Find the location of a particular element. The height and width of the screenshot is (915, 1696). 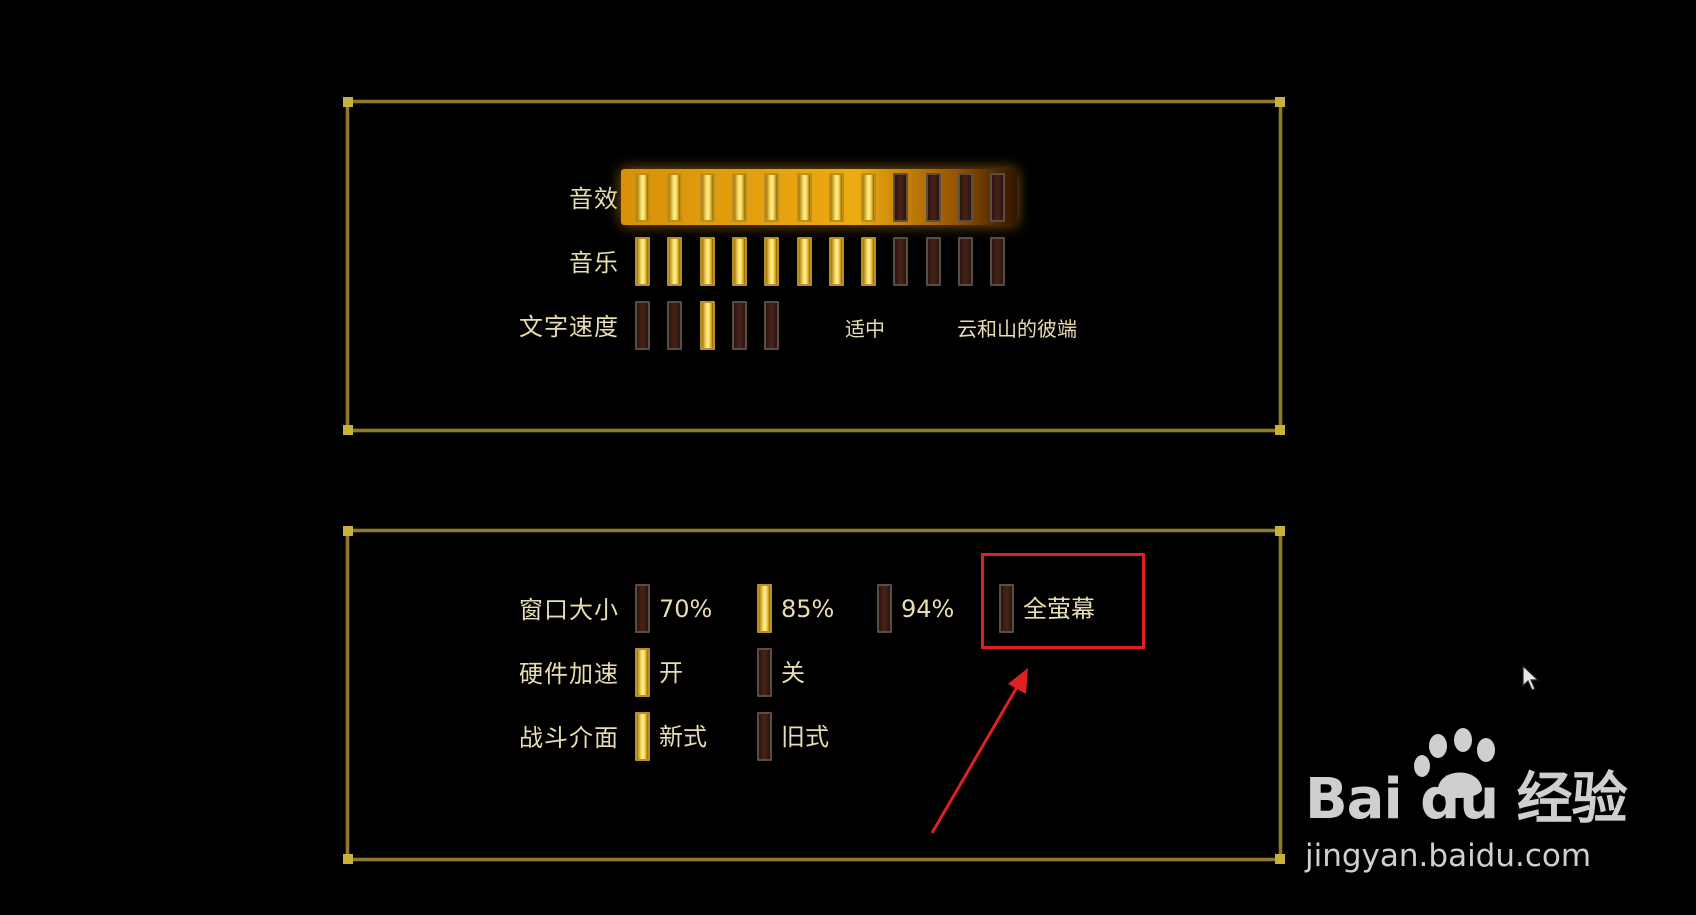

battle-ui-old-toggle is located at coordinates (764, 736).